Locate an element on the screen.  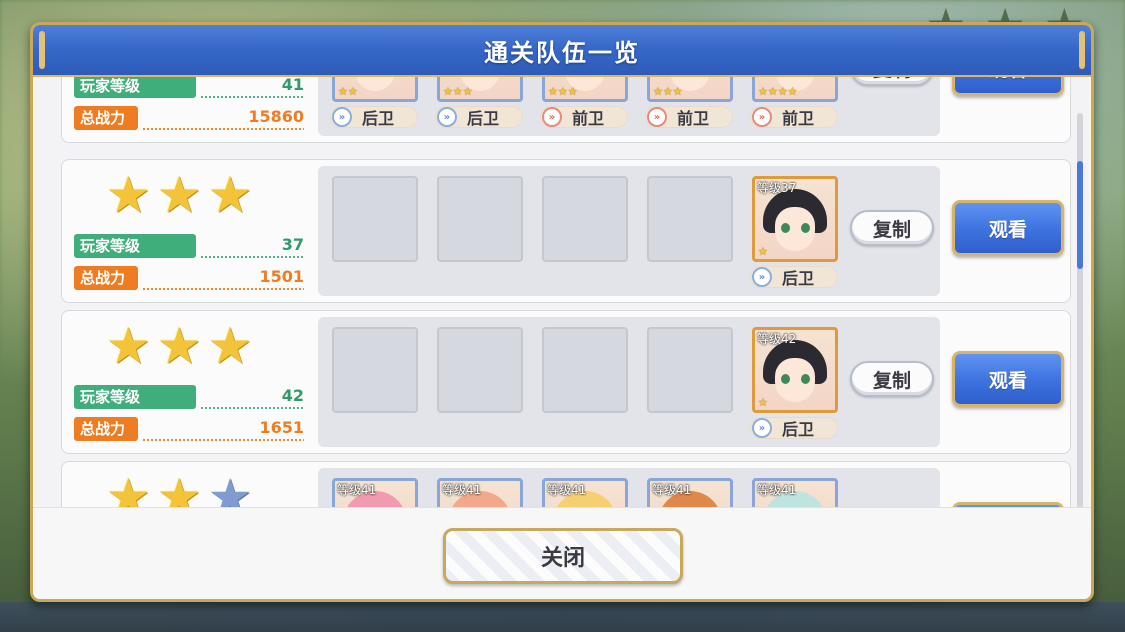
total-power-line: 总战力 15860 is located at coordinates (189, 118).